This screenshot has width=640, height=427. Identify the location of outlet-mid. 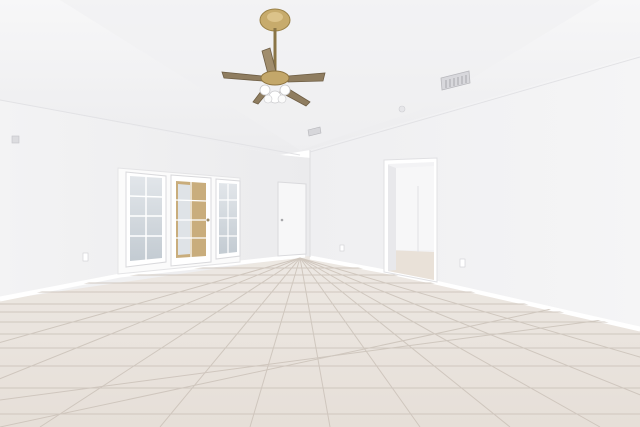
(342, 248).